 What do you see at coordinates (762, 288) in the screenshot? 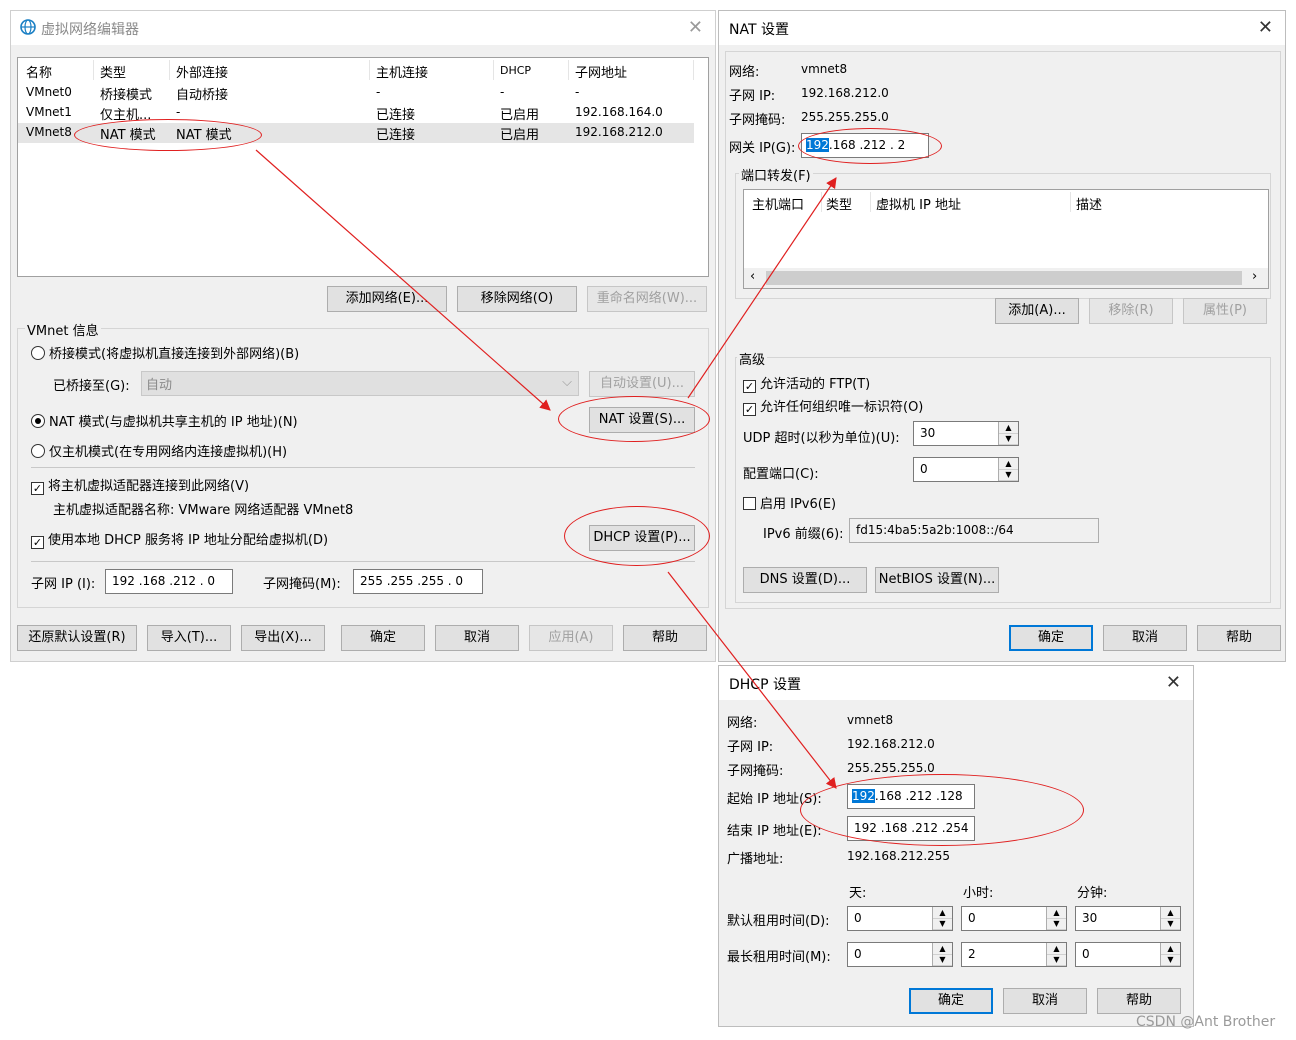
I see `arrow-to-gateway` at bounding box center [762, 288].